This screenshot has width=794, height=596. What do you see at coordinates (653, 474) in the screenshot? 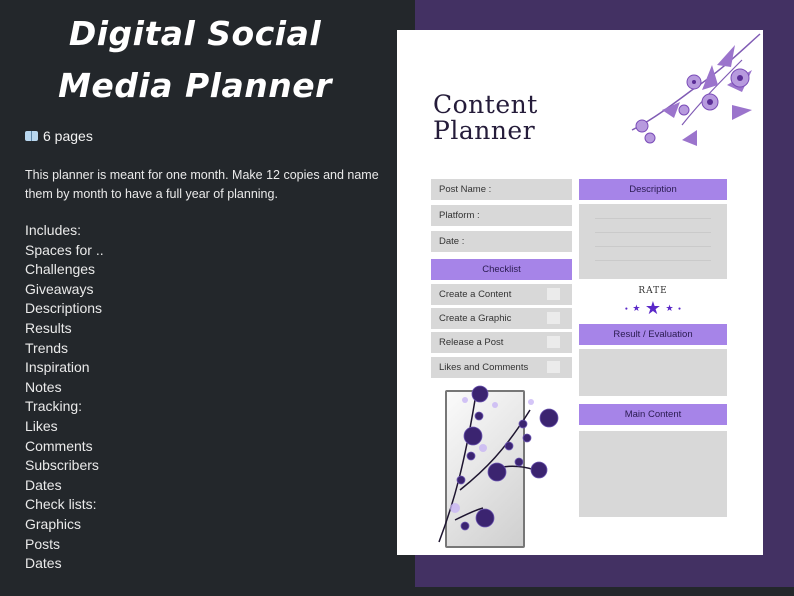
I see `main-content-area` at bounding box center [653, 474].